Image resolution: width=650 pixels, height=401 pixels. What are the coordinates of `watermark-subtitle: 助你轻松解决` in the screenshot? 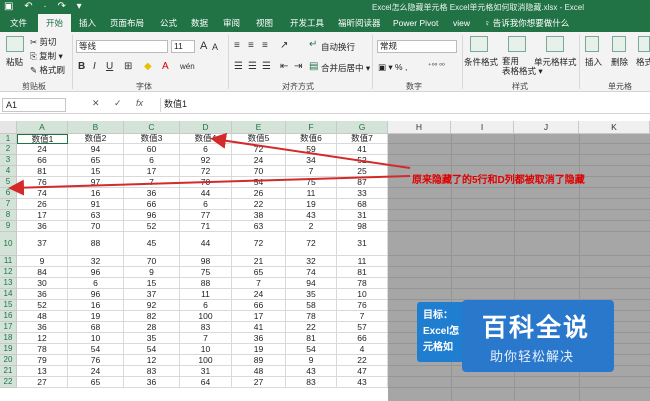 It's located at (532, 356).